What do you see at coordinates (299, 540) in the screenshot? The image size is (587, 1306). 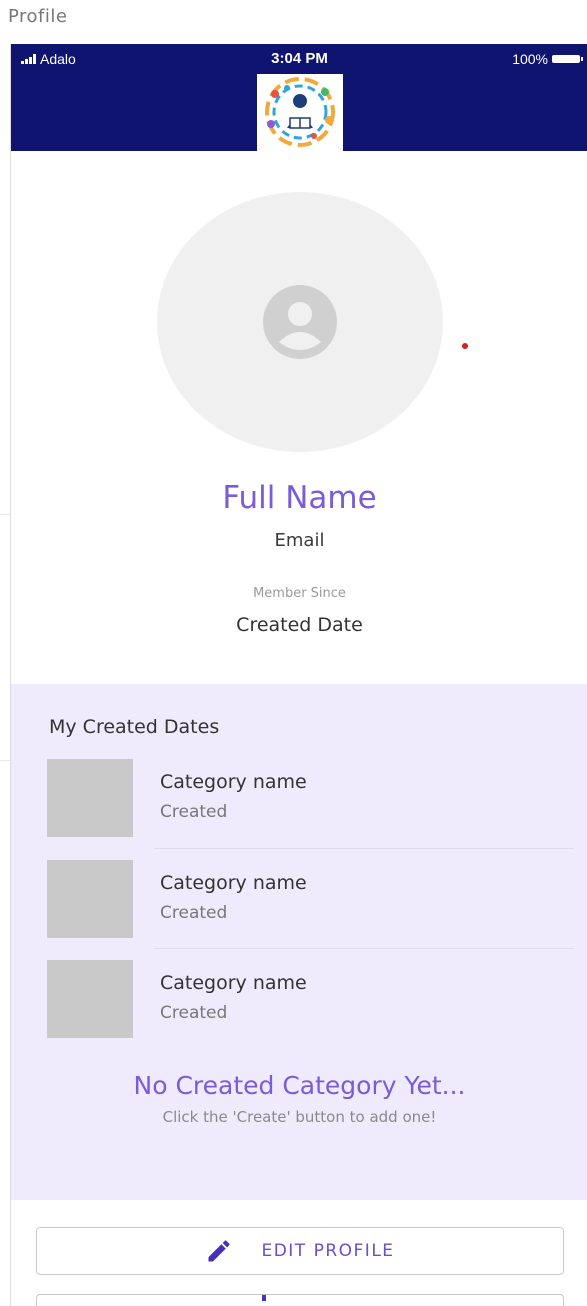 I see `email: Email` at bounding box center [299, 540].